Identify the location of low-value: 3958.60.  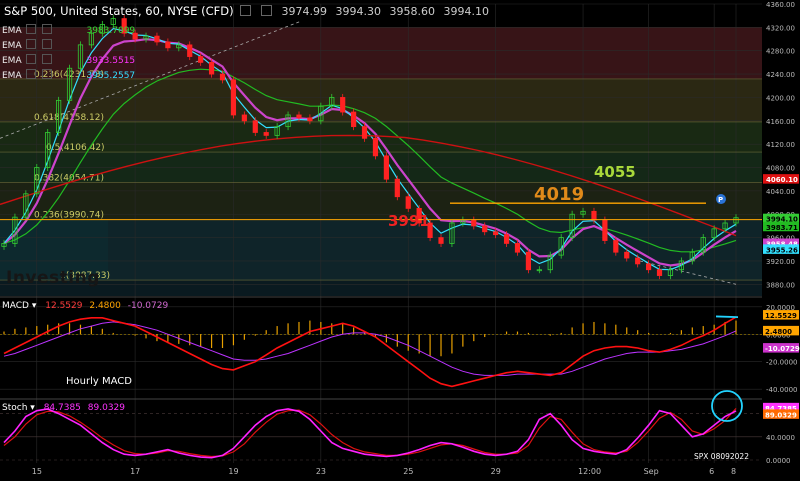
(412, 11).